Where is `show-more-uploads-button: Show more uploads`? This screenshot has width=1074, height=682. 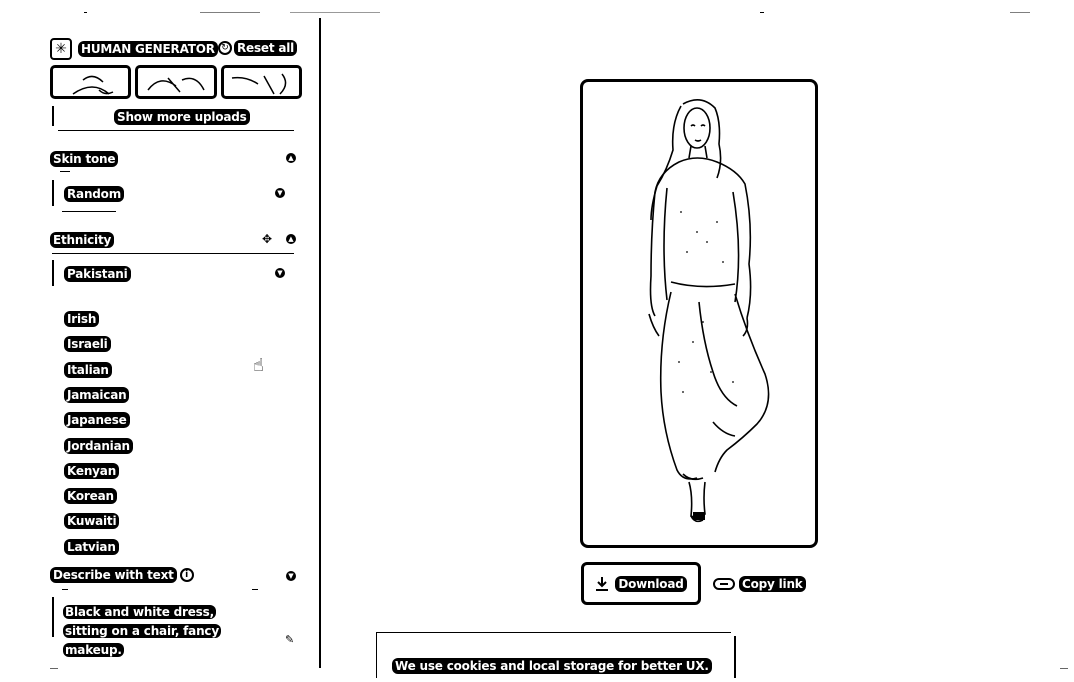
show-more-uploads-button: Show more uploads is located at coordinates (182, 117).